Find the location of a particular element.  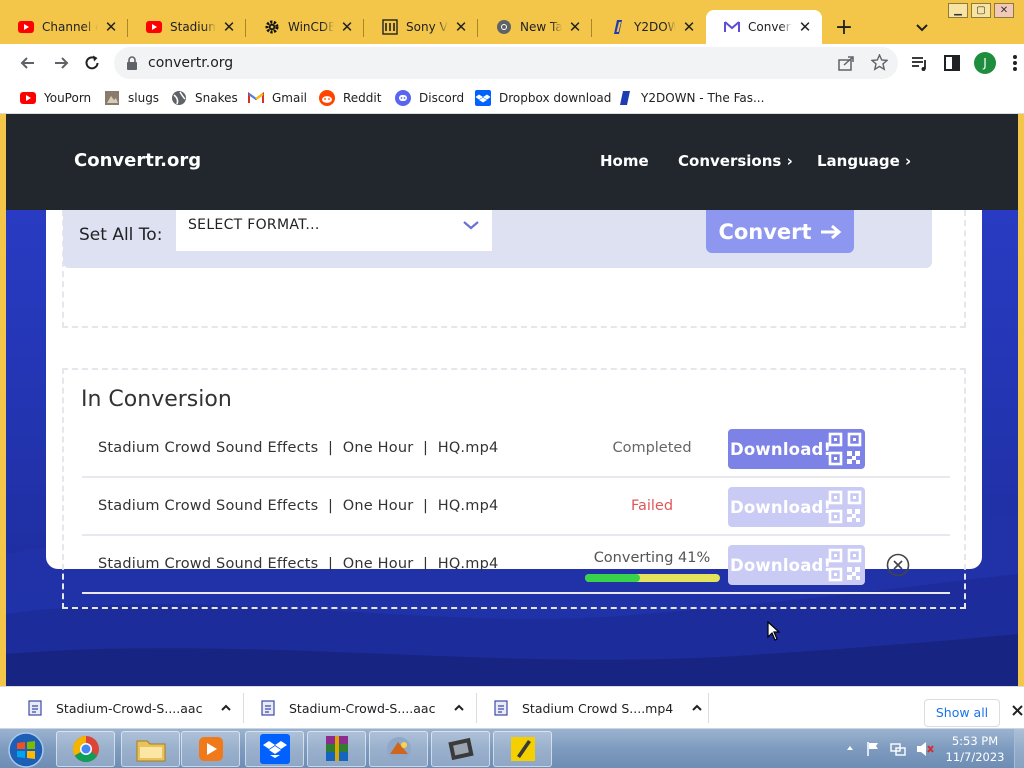

site-logo: Convertr.org is located at coordinates (137, 160).